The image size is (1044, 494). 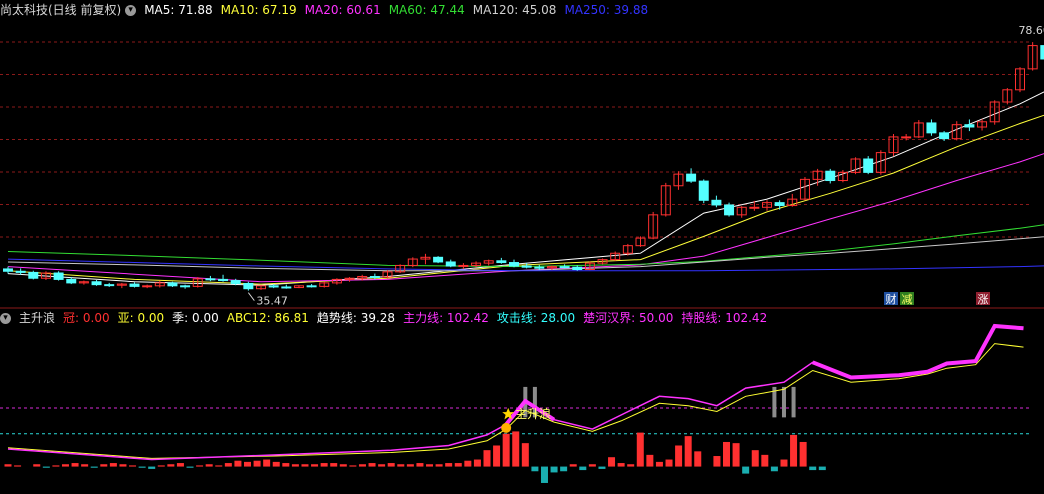 I want to click on event-badge-text: 财, so click(x=891, y=299).